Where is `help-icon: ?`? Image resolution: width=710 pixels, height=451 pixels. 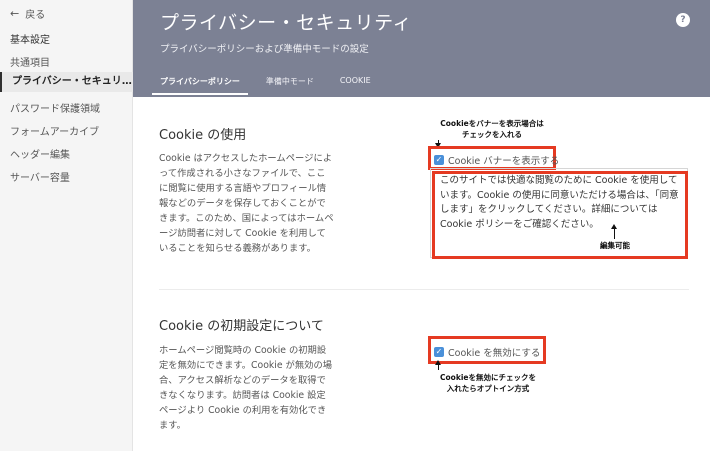
help-icon: ? is located at coordinates (683, 20).